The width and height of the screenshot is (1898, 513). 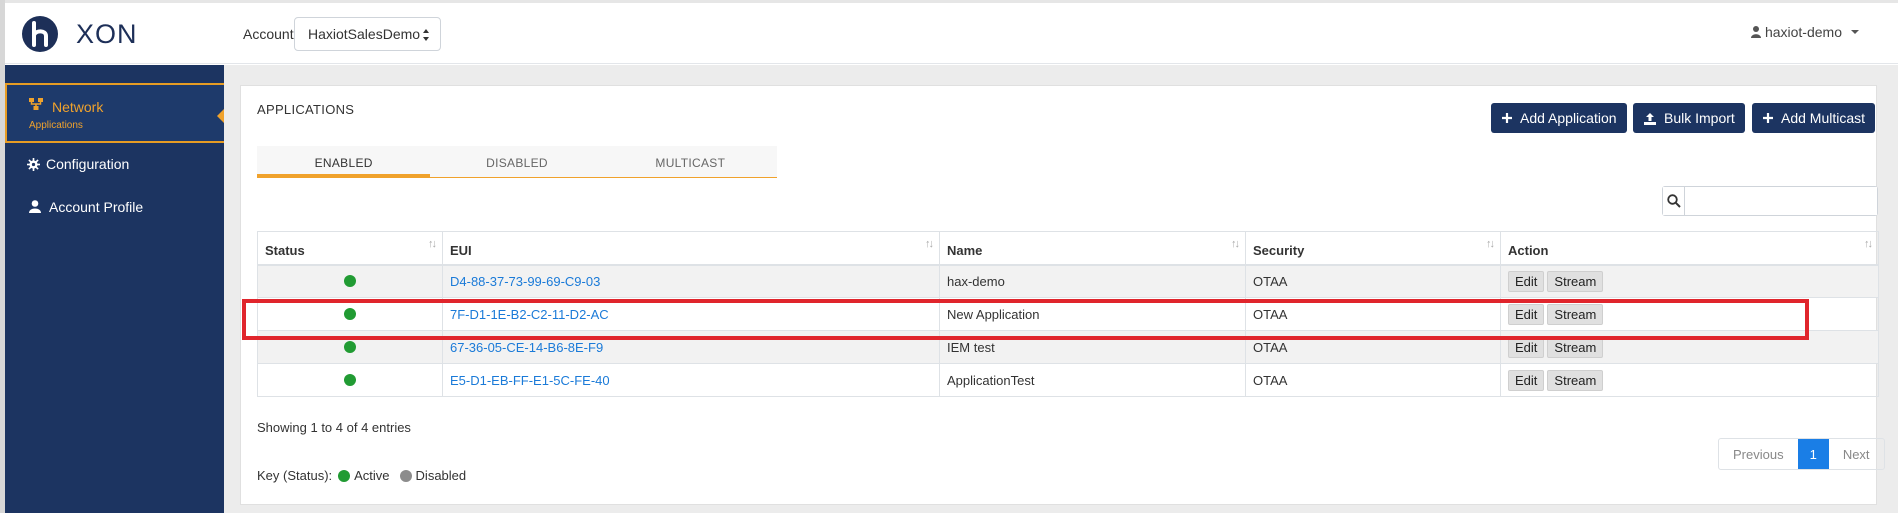 I want to click on eui-link: 67-36-05-CE-14-B6-8E-F9, so click(x=526, y=347).